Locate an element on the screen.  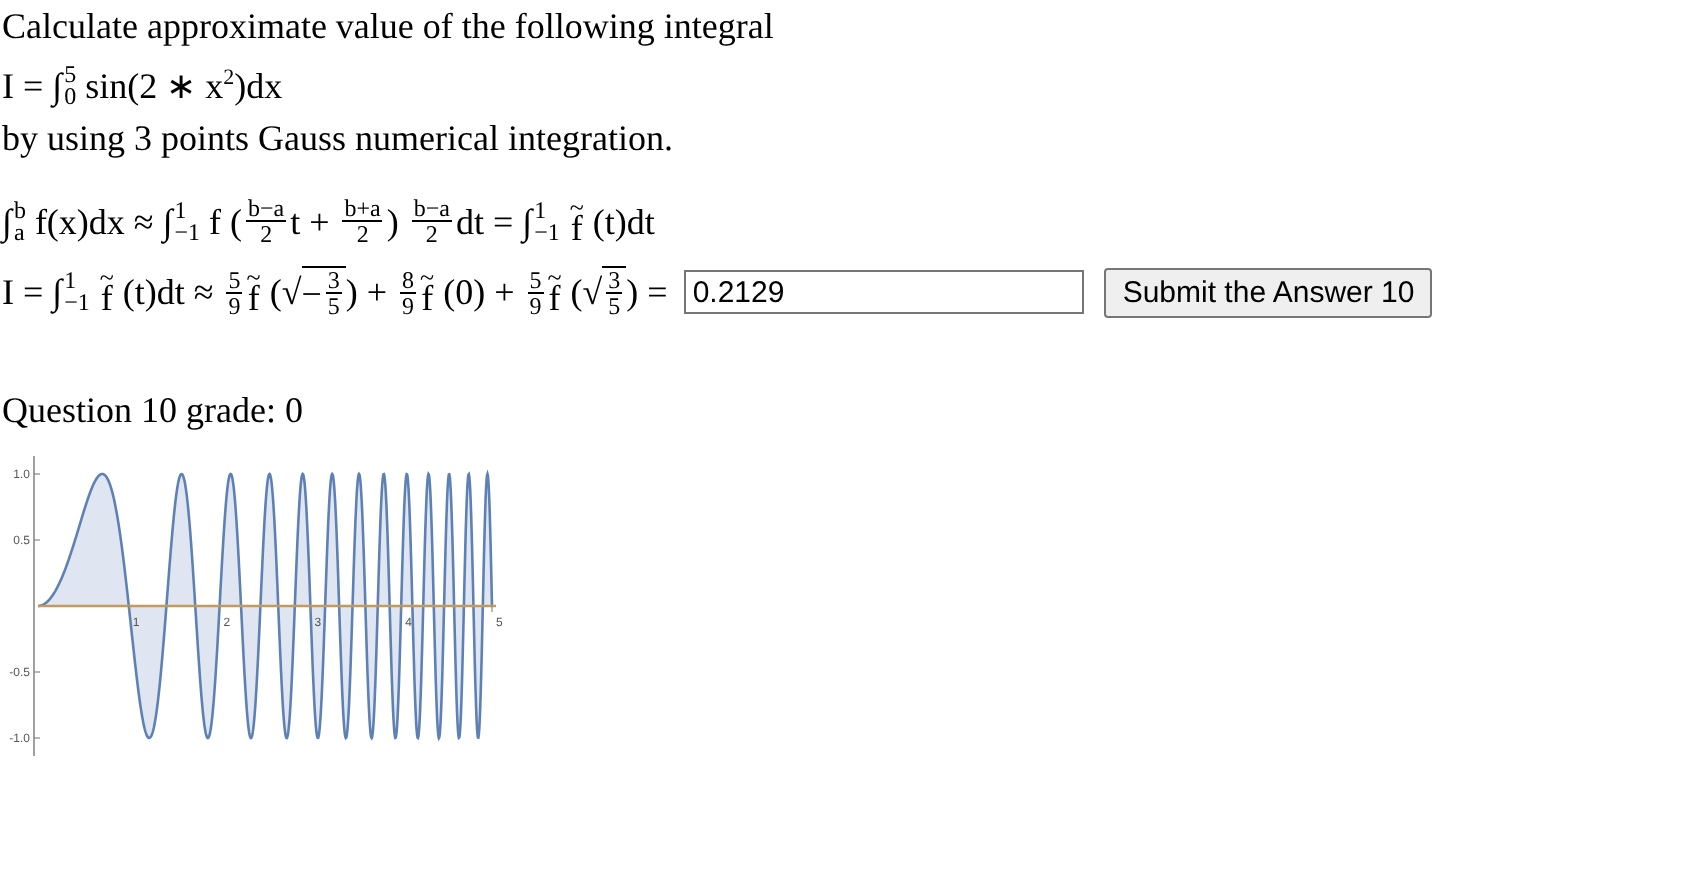
submit-button: Submit the Answer 10 is located at coordinates (1268, 292).